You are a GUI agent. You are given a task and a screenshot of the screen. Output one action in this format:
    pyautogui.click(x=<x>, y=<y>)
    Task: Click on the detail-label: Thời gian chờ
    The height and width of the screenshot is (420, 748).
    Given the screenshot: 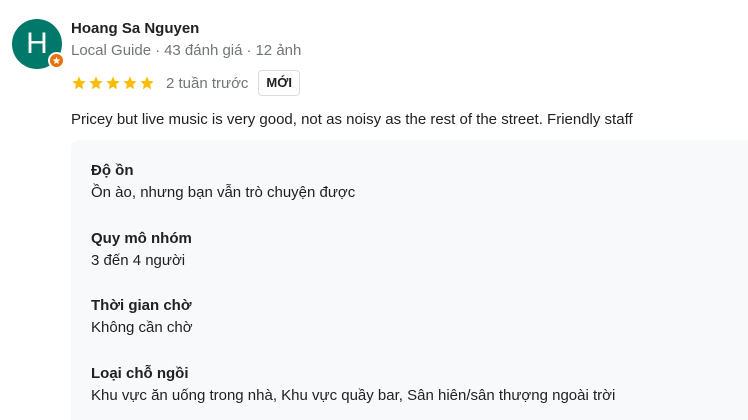 What is the action you would take?
    pyautogui.click(x=141, y=305)
    